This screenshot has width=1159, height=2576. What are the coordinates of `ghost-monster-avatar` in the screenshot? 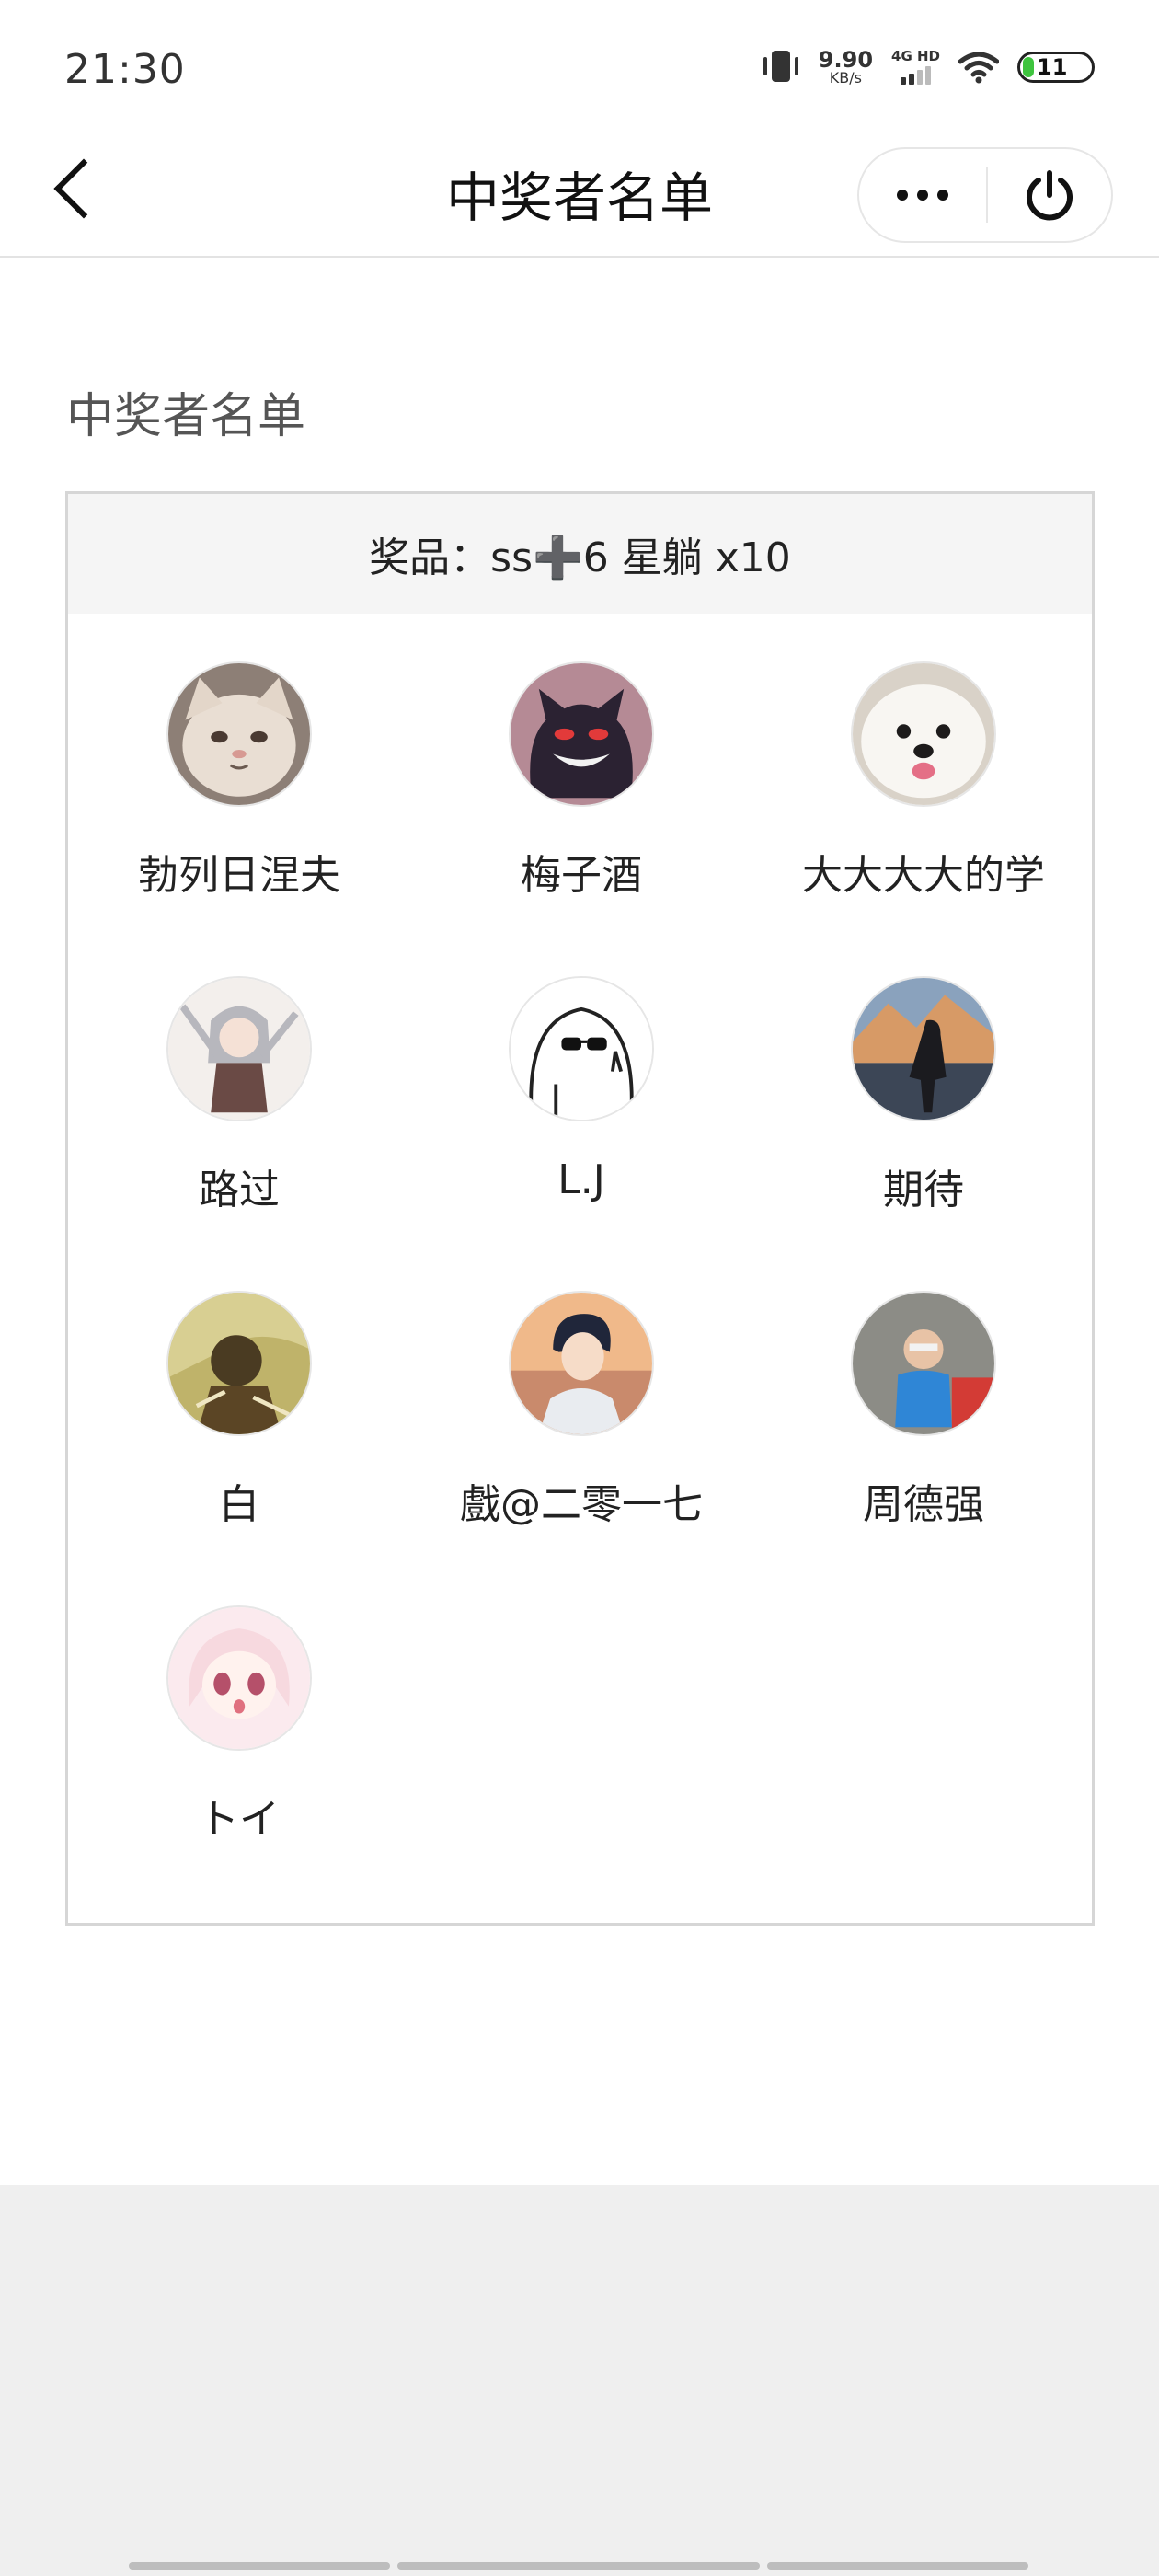 It's located at (581, 734).